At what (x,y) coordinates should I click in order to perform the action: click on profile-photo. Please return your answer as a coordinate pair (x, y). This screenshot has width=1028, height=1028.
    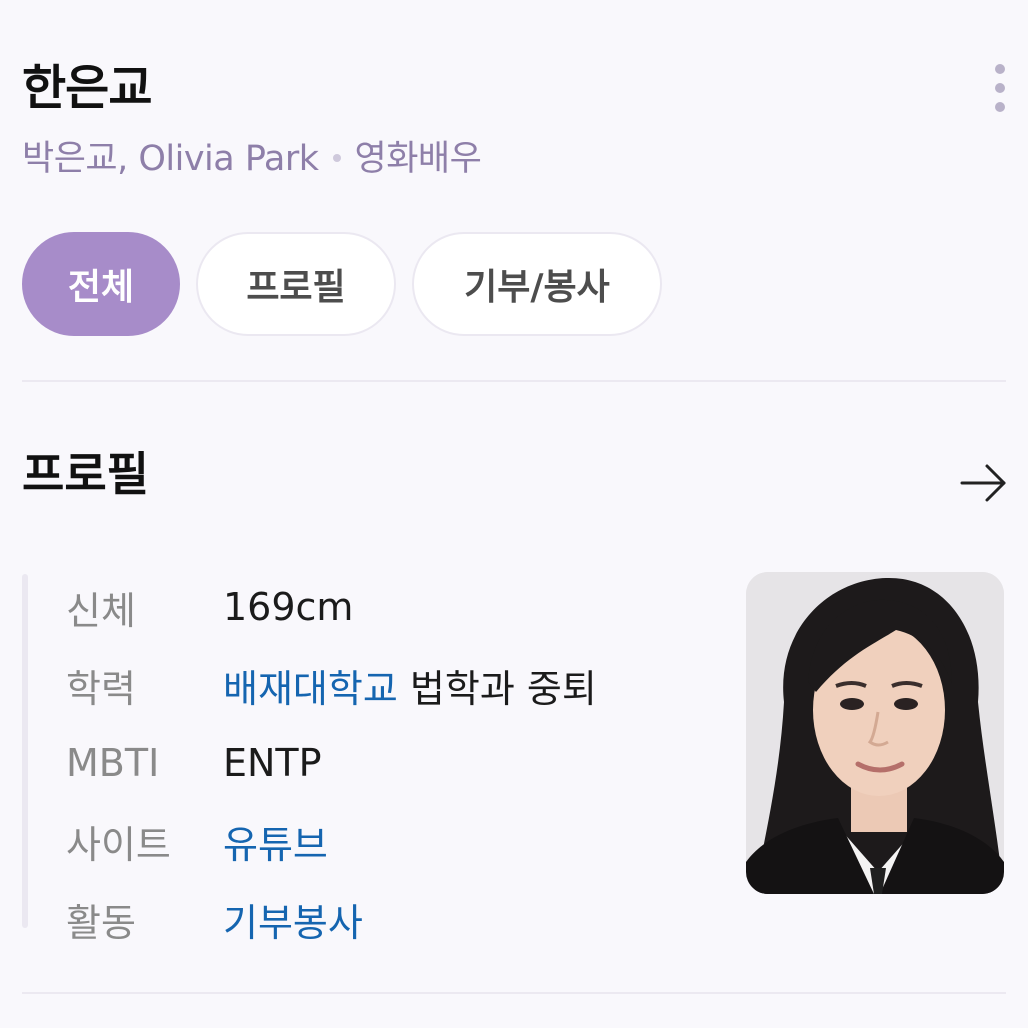
    Looking at the image, I should click on (875, 733).